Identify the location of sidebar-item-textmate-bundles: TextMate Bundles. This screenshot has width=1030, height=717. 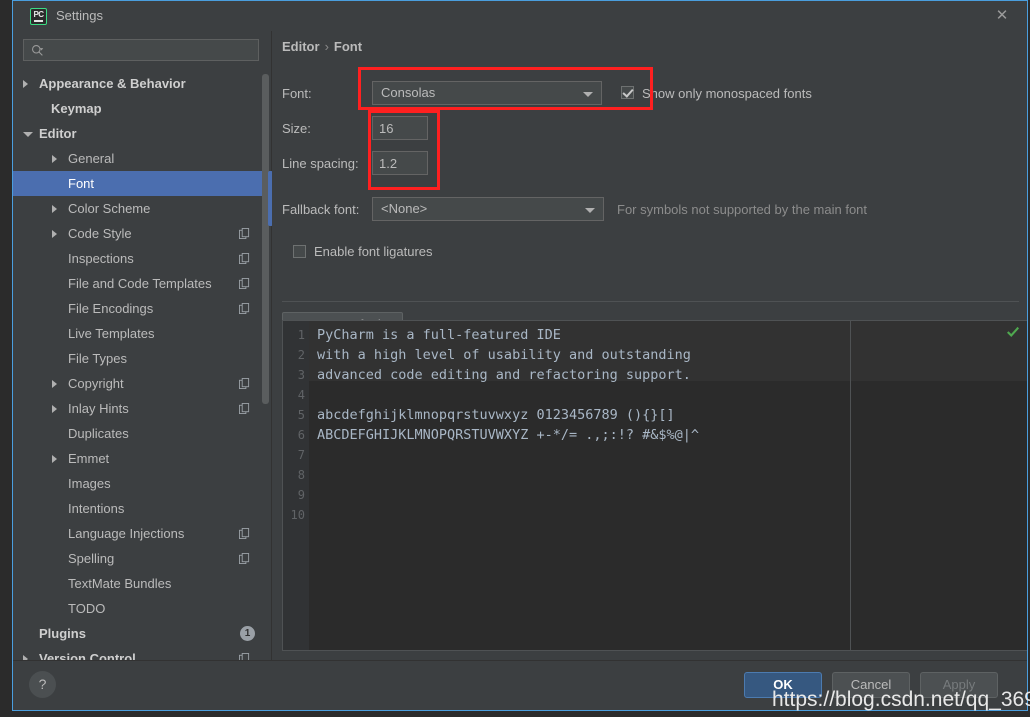
(142, 583).